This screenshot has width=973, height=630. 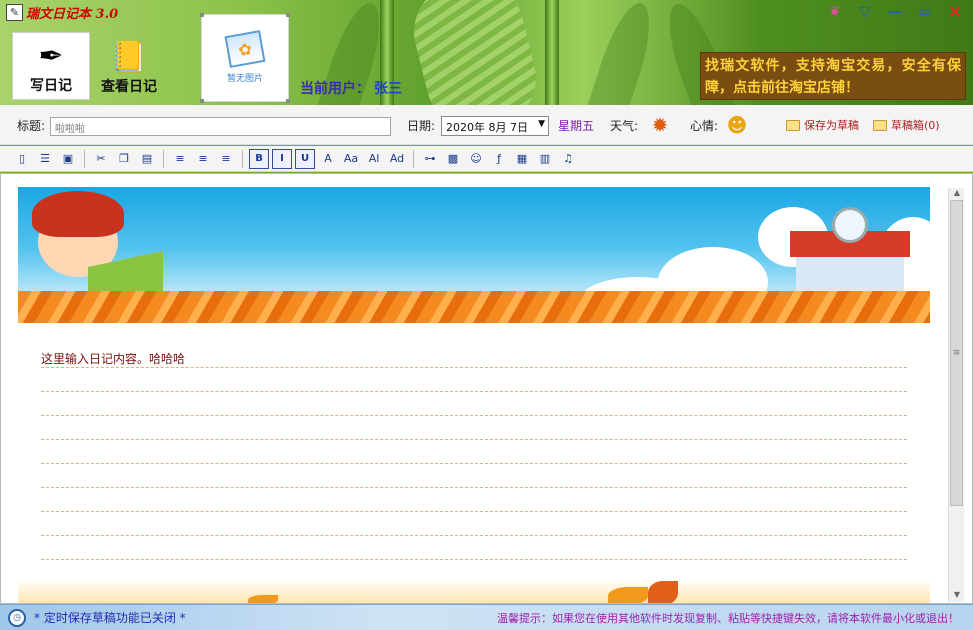 What do you see at coordinates (124, 159) in the screenshot?
I see `copy-icon: ❐` at bounding box center [124, 159].